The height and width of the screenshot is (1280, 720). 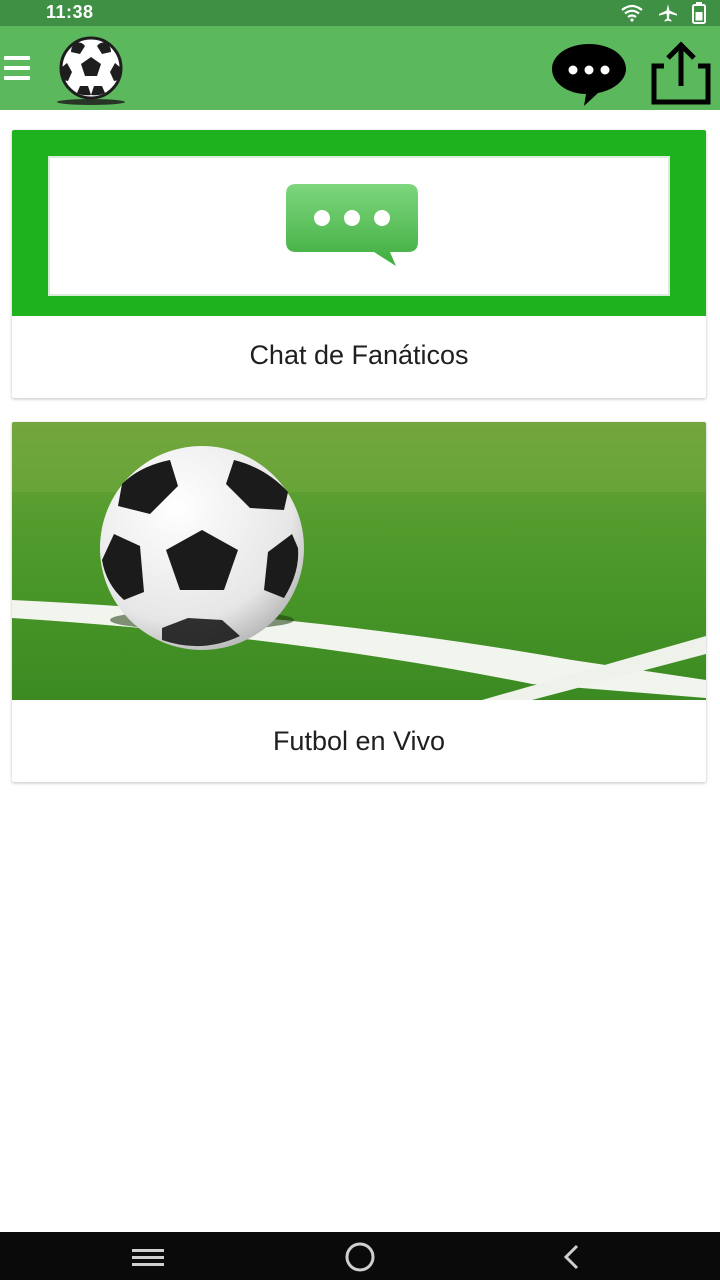 What do you see at coordinates (360, 68) in the screenshot?
I see `app-bar` at bounding box center [360, 68].